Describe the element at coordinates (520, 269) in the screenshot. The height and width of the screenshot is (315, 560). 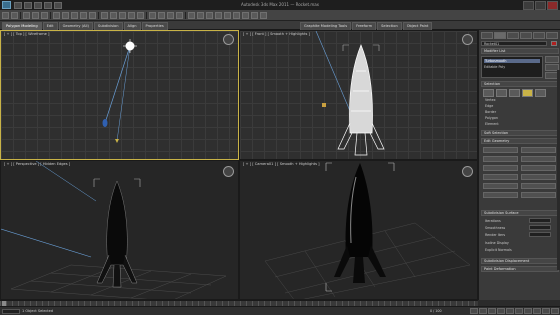
I see `rollout-paint-deformation: Paint Deformation` at that location.